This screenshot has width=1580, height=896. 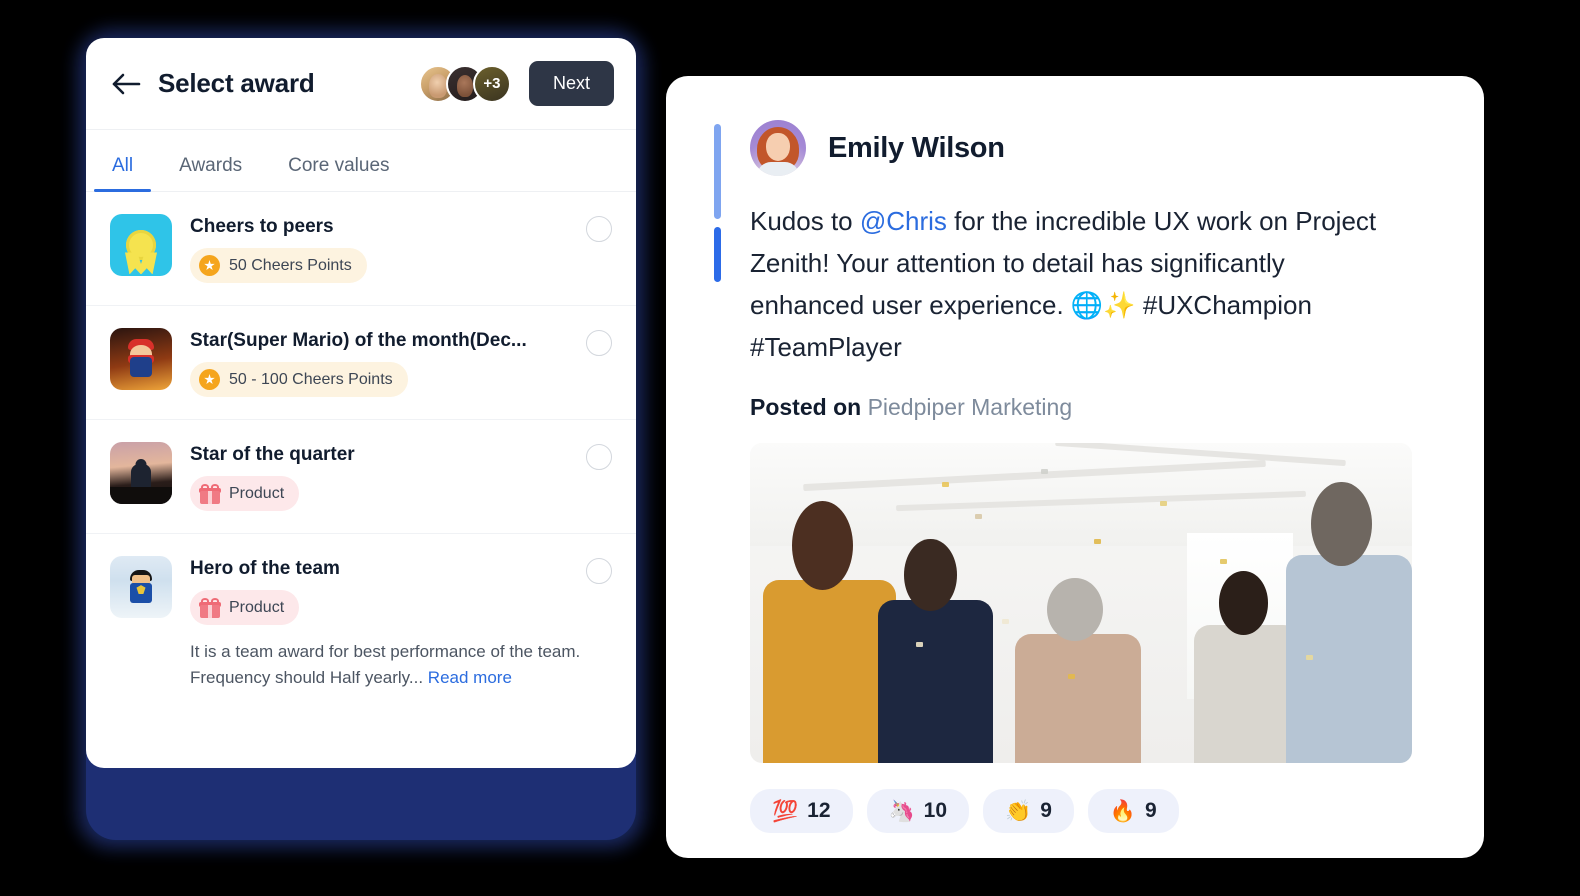 I want to click on reaction-fire: 🔥 9, so click(x=1133, y=811).